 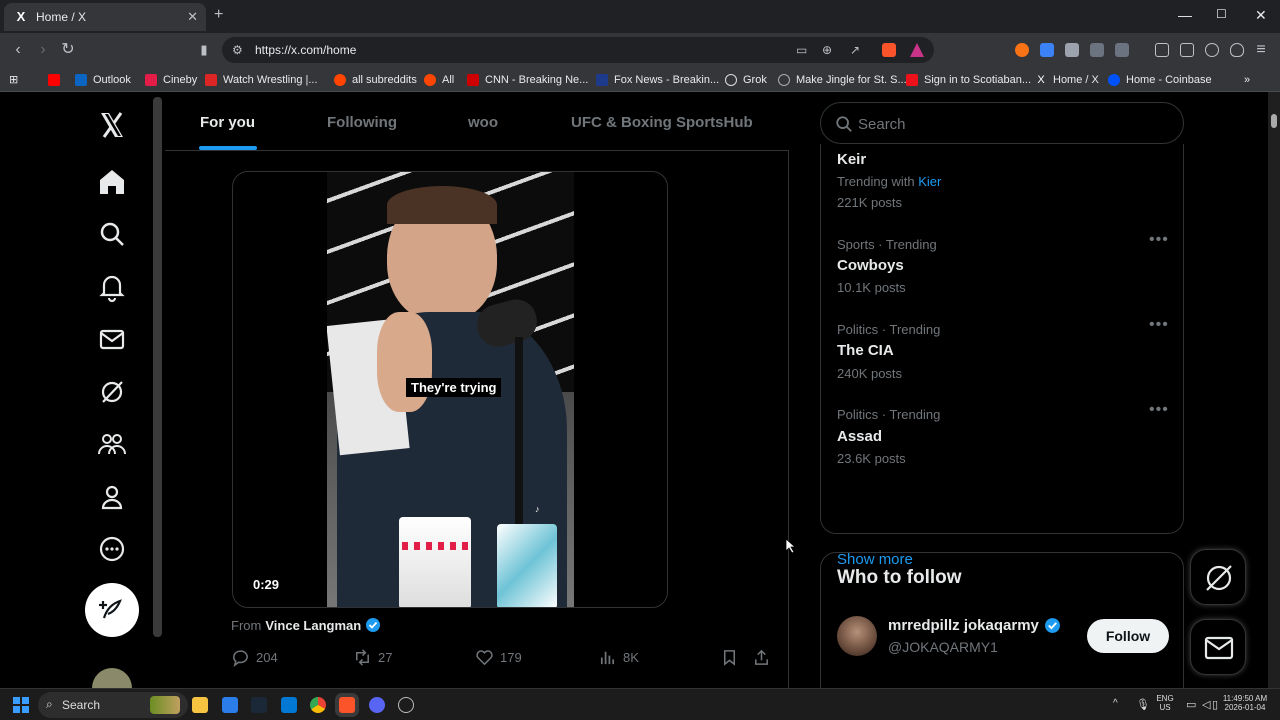 I want to click on x-logo-icon, so click(x=112, y=125).